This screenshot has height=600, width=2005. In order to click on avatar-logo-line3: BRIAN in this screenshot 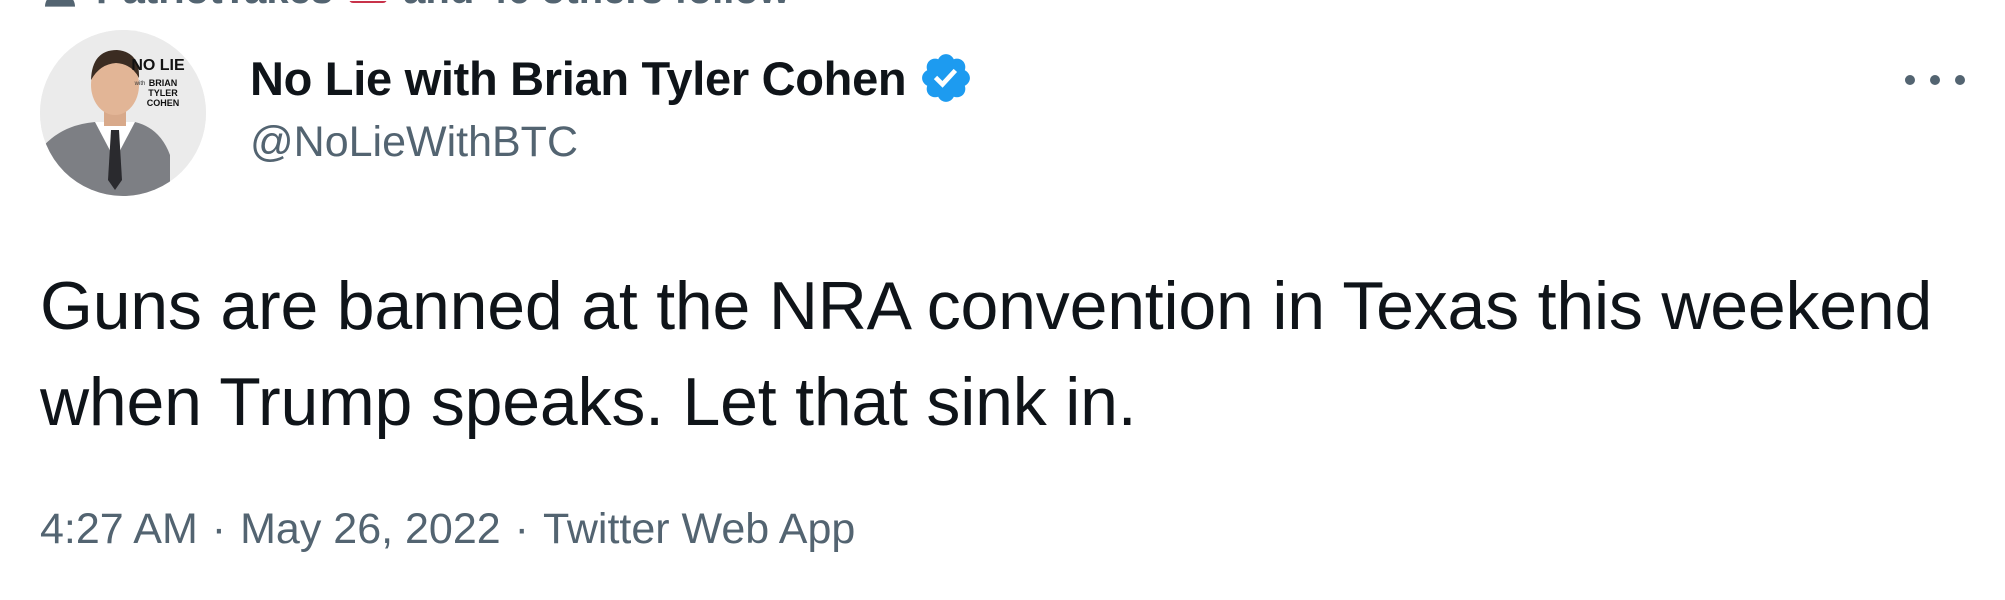, I will do `click(163, 83)`.